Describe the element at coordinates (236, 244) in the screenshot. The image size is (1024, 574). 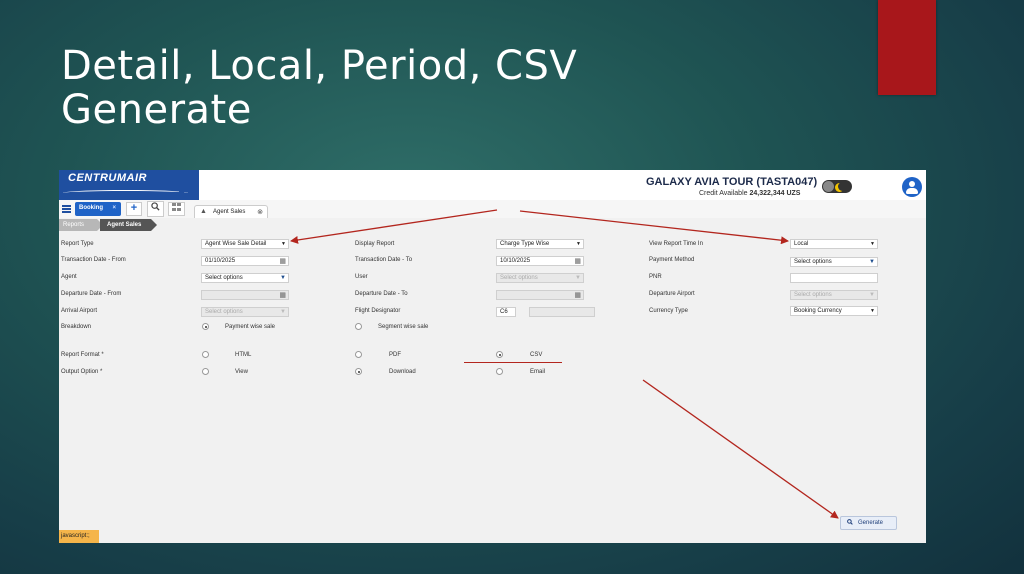
I see `report-type-value: Agent Wise Sale Detail` at that location.